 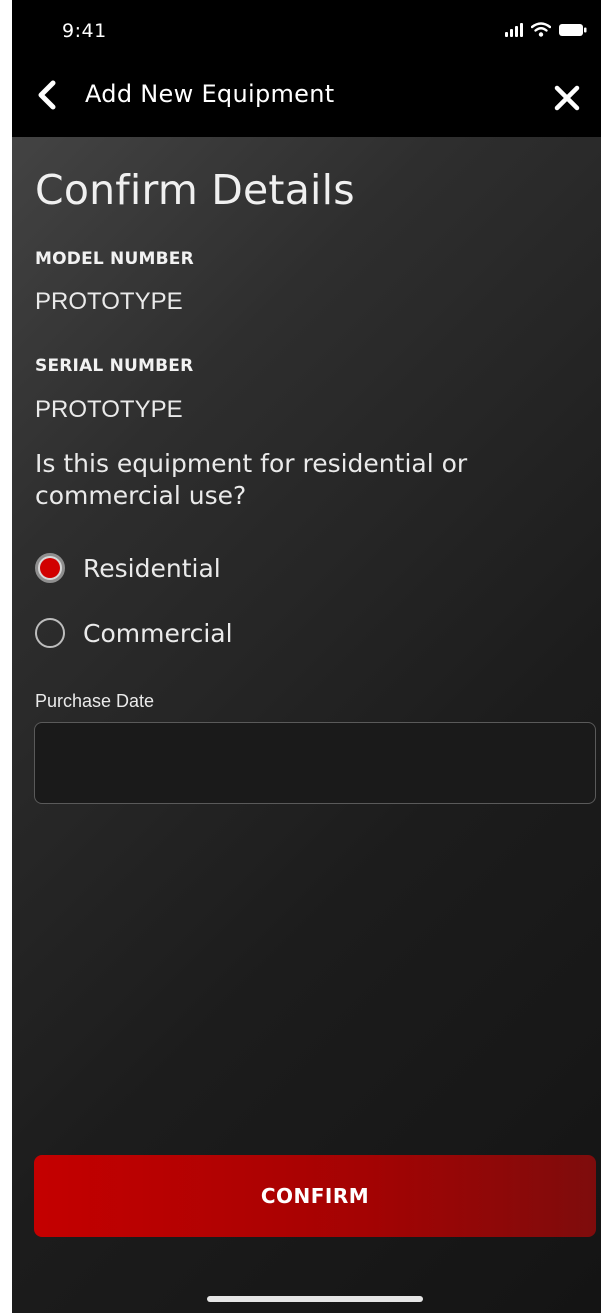 I want to click on home-indicator, so click(x=315, y=1299).